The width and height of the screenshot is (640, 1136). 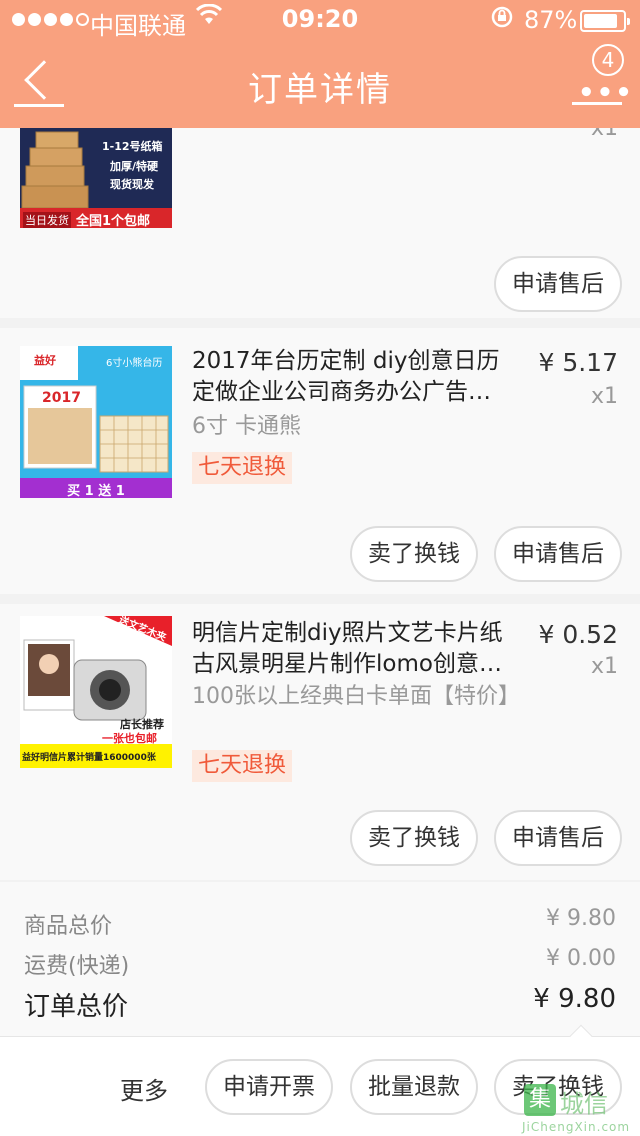 I want to click on thumb-brand: 益好, so click(x=45, y=360).